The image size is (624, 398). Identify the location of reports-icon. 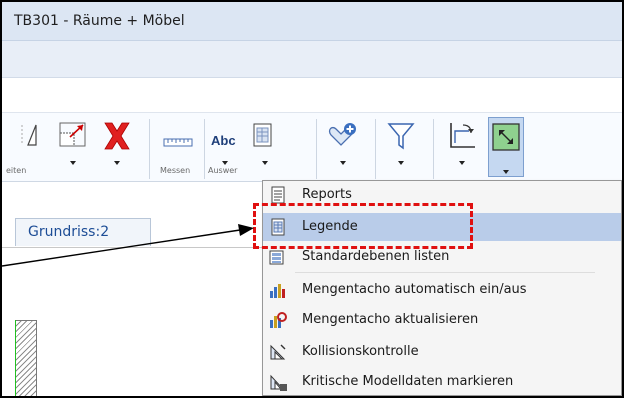
(278, 195).